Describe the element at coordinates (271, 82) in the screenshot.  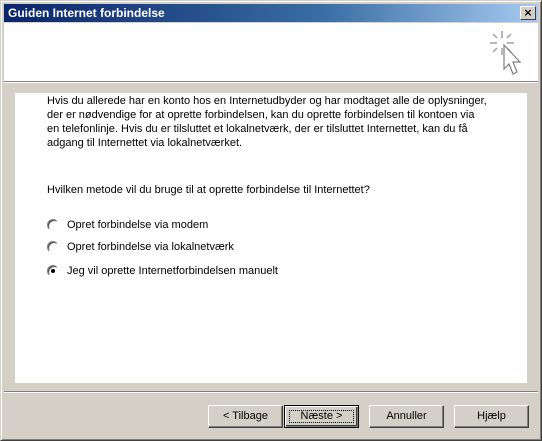
I see `header-separator` at that location.